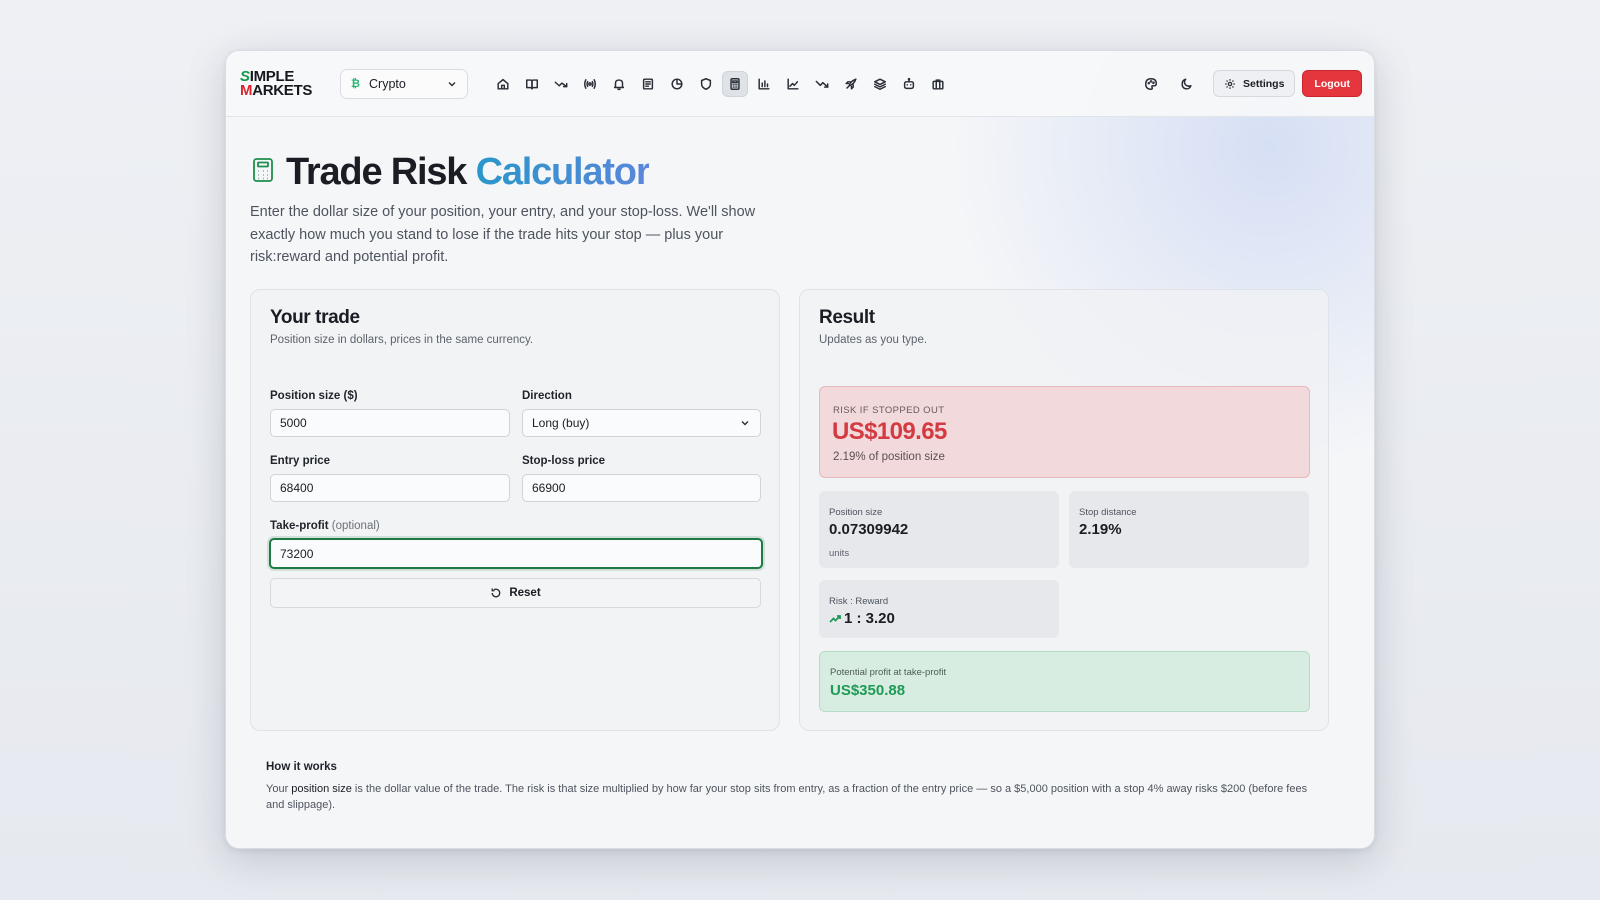 This screenshot has height=900, width=1600. Describe the element at coordinates (641, 488) in the screenshot. I see `stop-loss-input: 66900` at that location.